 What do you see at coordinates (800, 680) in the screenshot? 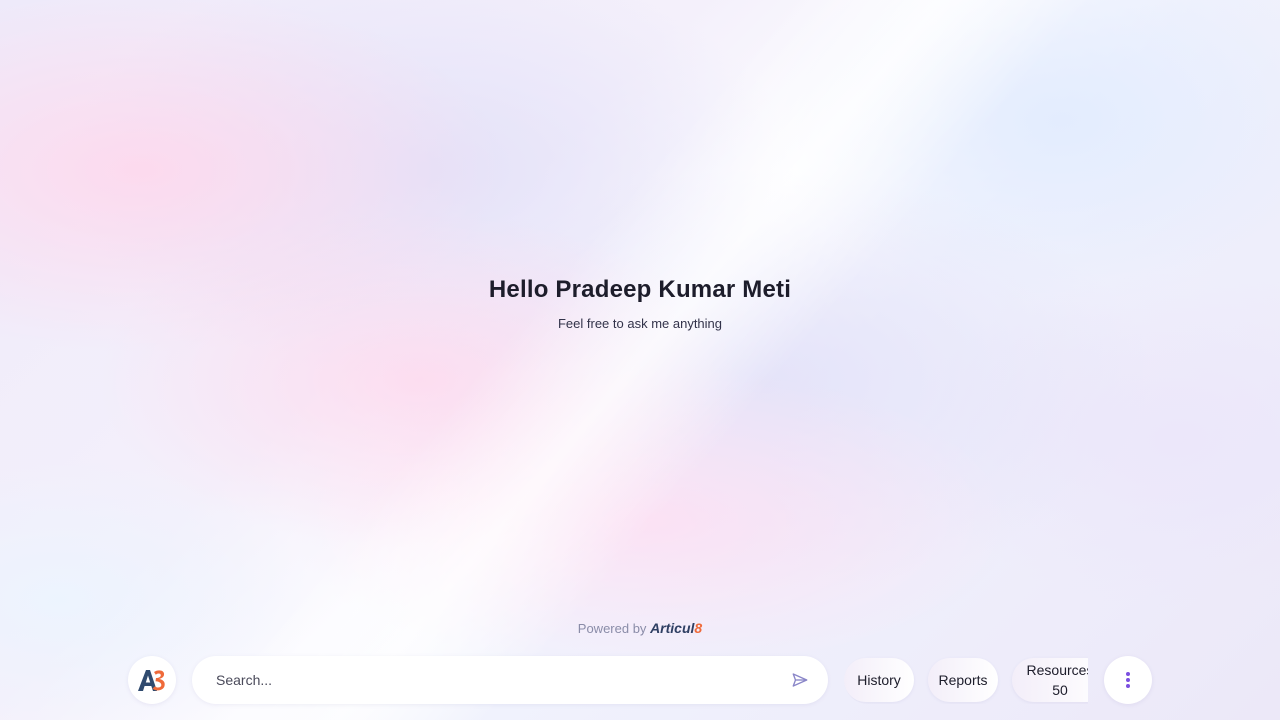
I see `send-icon` at bounding box center [800, 680].